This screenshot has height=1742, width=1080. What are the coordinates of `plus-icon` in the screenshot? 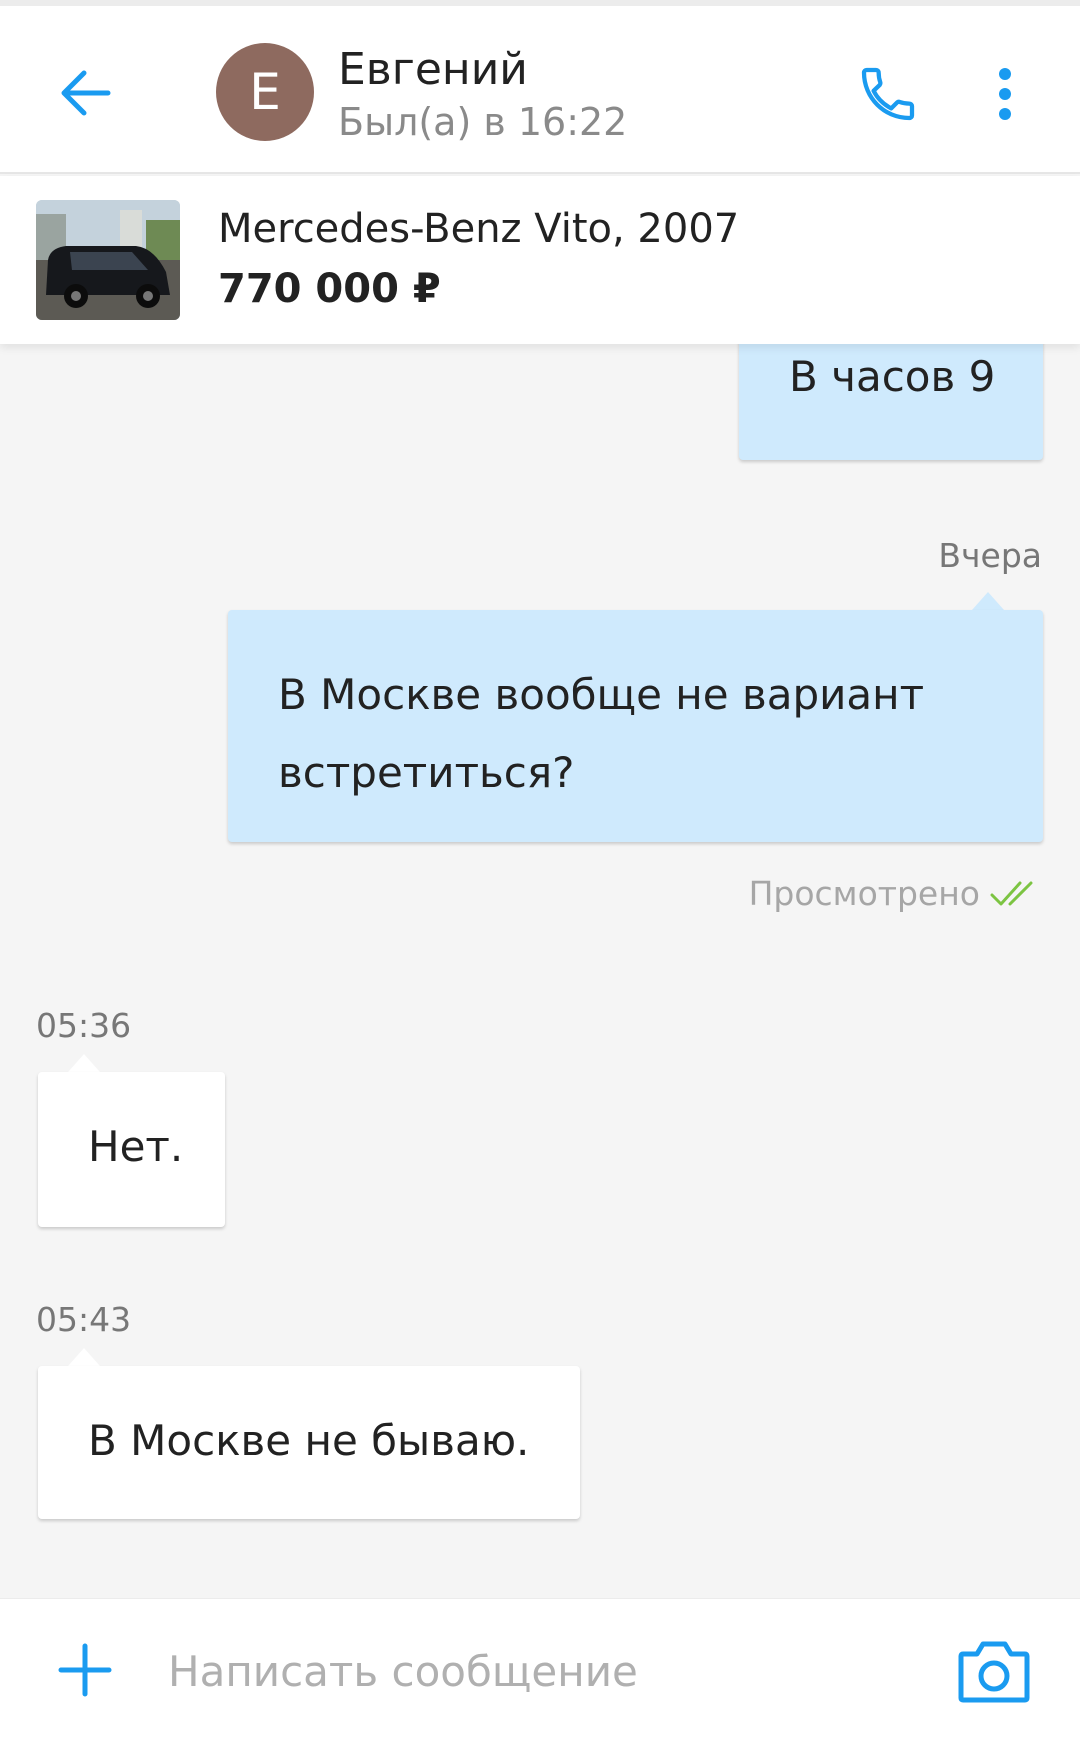 It's located at (85, 1670).